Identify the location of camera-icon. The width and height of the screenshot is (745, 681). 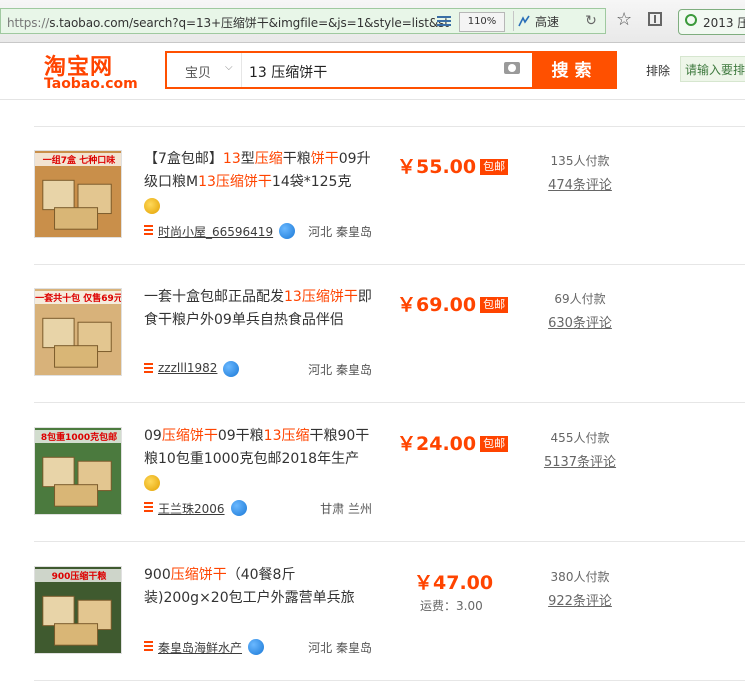
(512, 68).